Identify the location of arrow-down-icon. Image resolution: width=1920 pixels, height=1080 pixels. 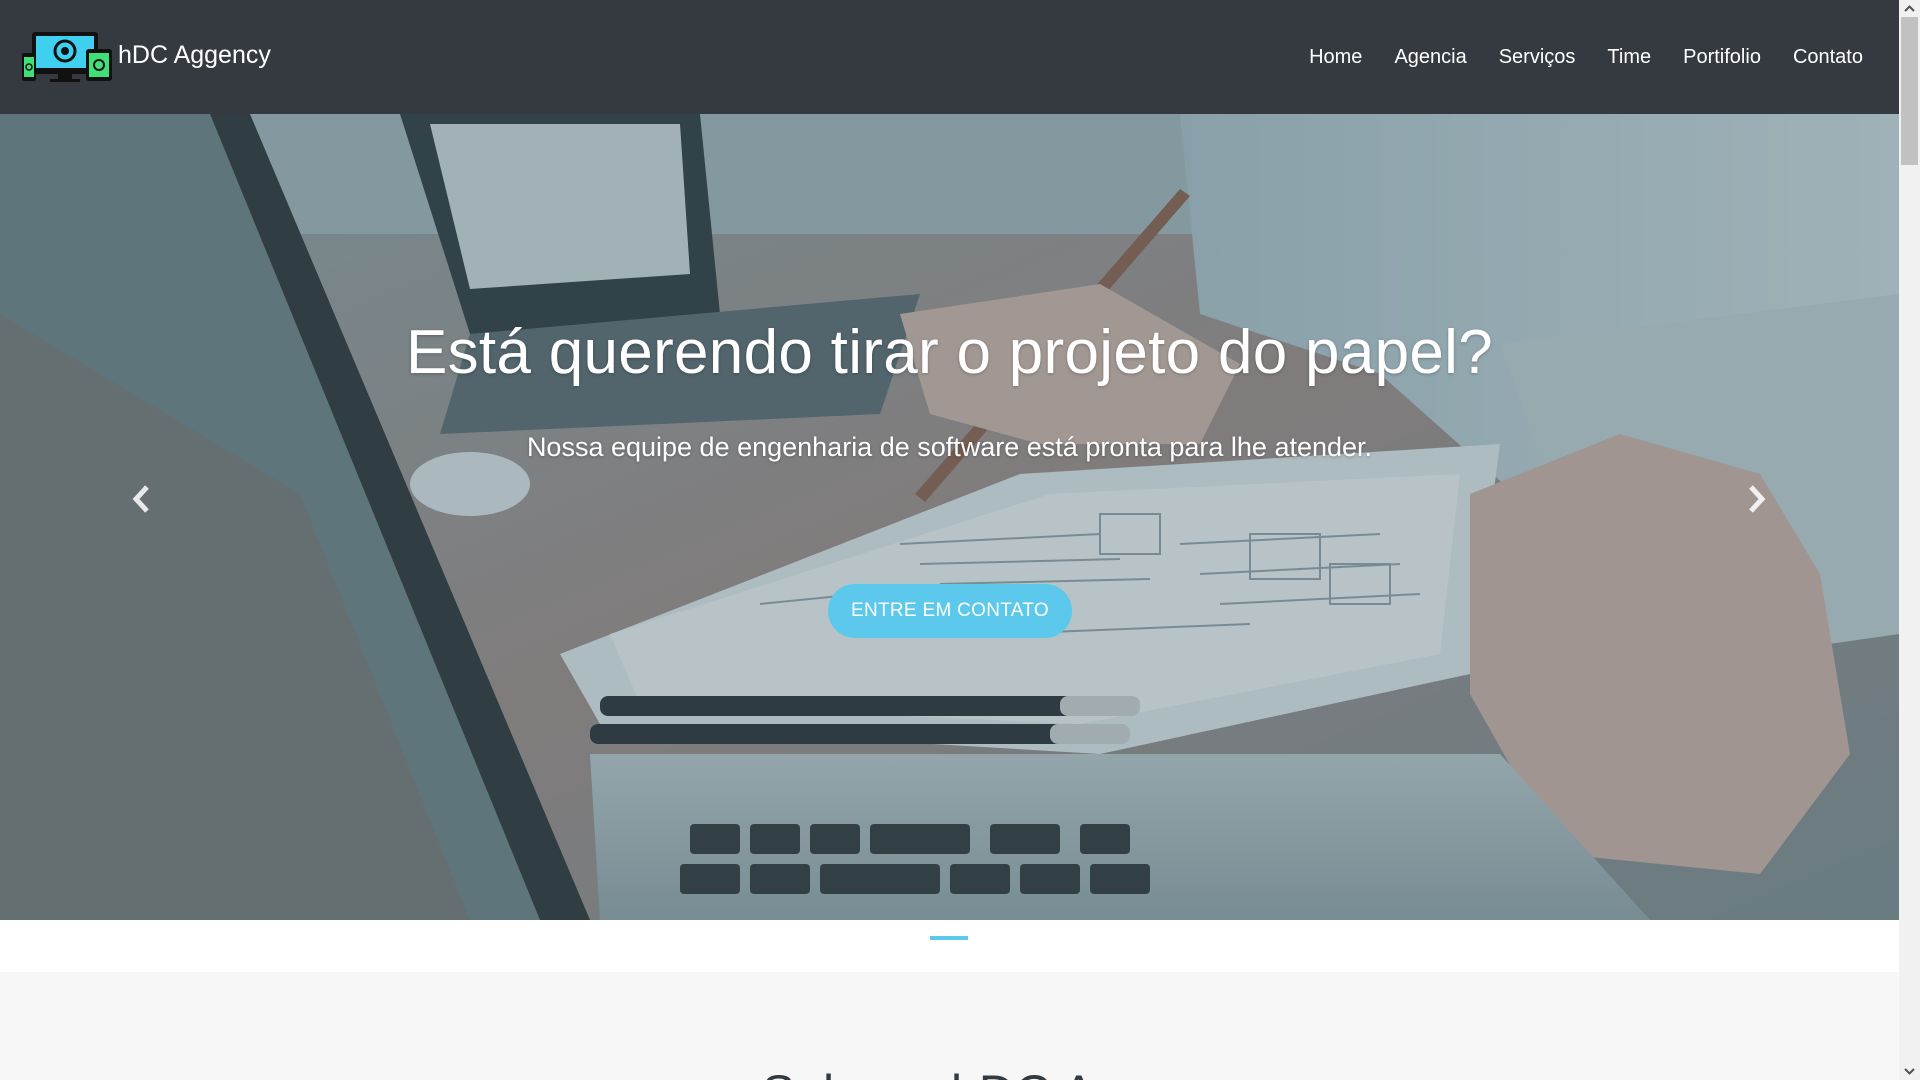
(1909, 1071).